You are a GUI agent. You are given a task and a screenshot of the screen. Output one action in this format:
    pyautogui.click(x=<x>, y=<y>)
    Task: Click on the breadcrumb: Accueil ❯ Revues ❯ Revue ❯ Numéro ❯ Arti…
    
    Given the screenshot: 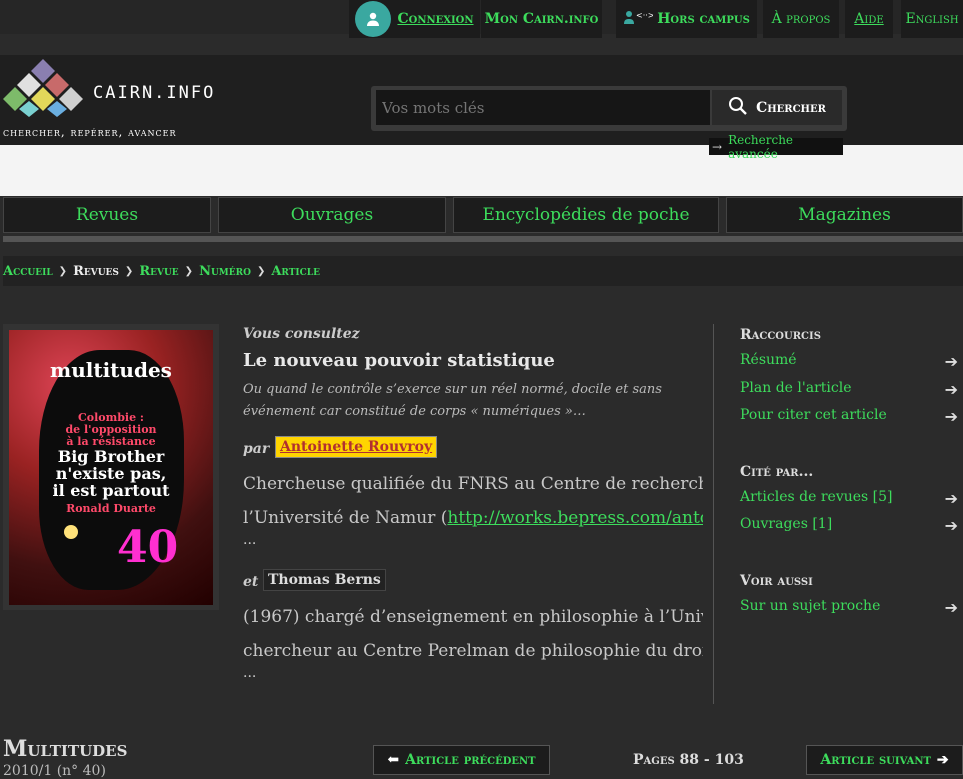 What is the action you would take?
    pyautogui.click(x=483, y=271)
    